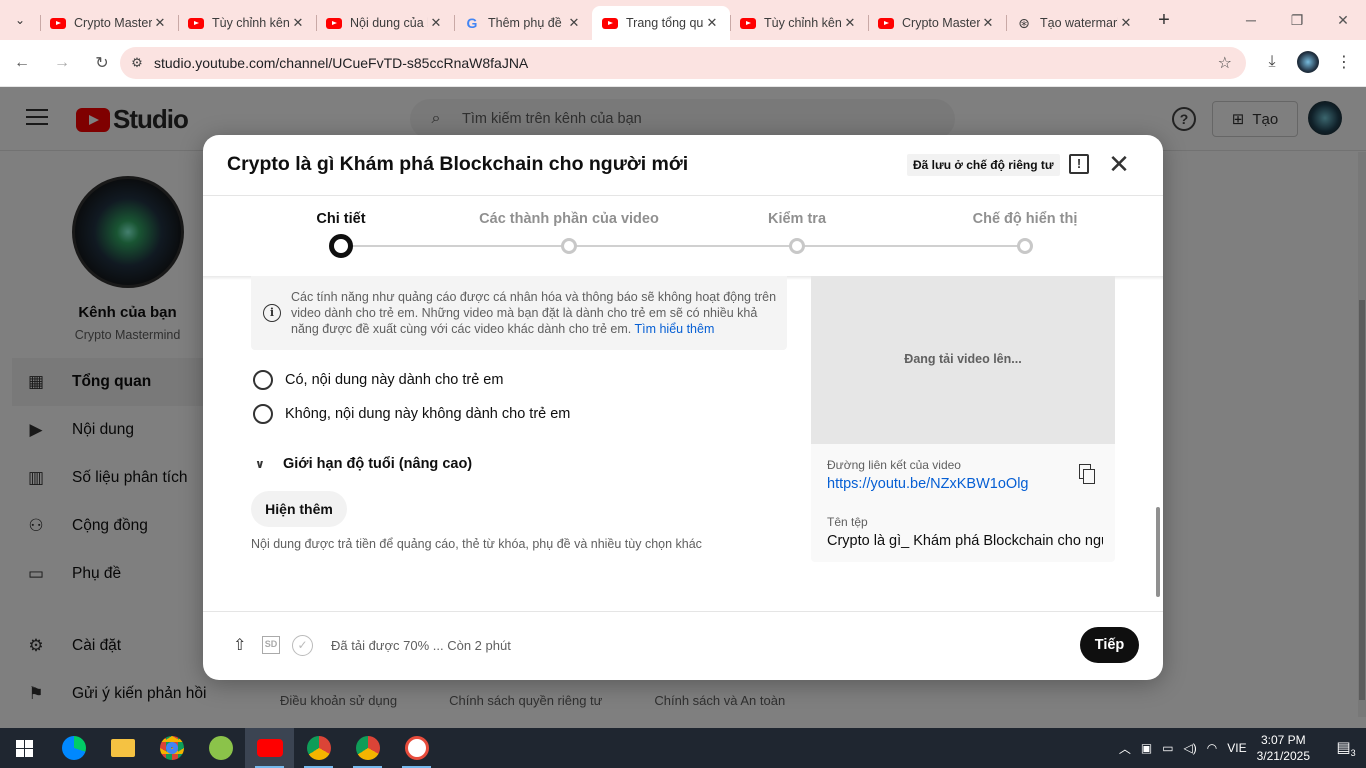 Image resolution: width=1366 pixels, height=768 pixels. Describe the element at coordinates (1308, 62) in the screenshot. I see `profile-avatar` at that location.